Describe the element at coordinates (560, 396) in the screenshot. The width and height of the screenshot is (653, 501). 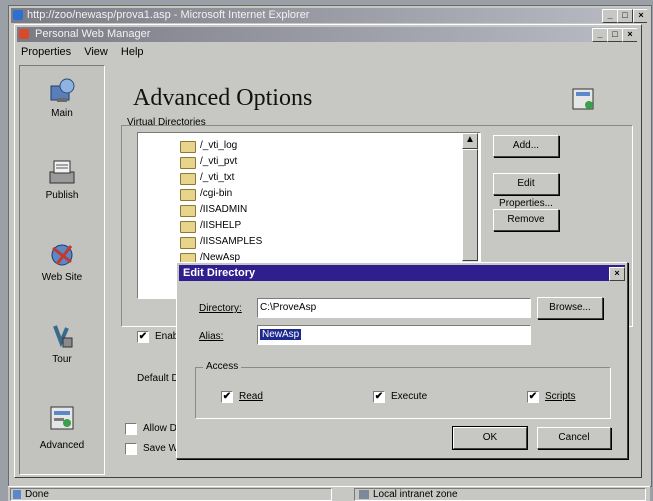
I see `scripts-label: Scripts` at that location.